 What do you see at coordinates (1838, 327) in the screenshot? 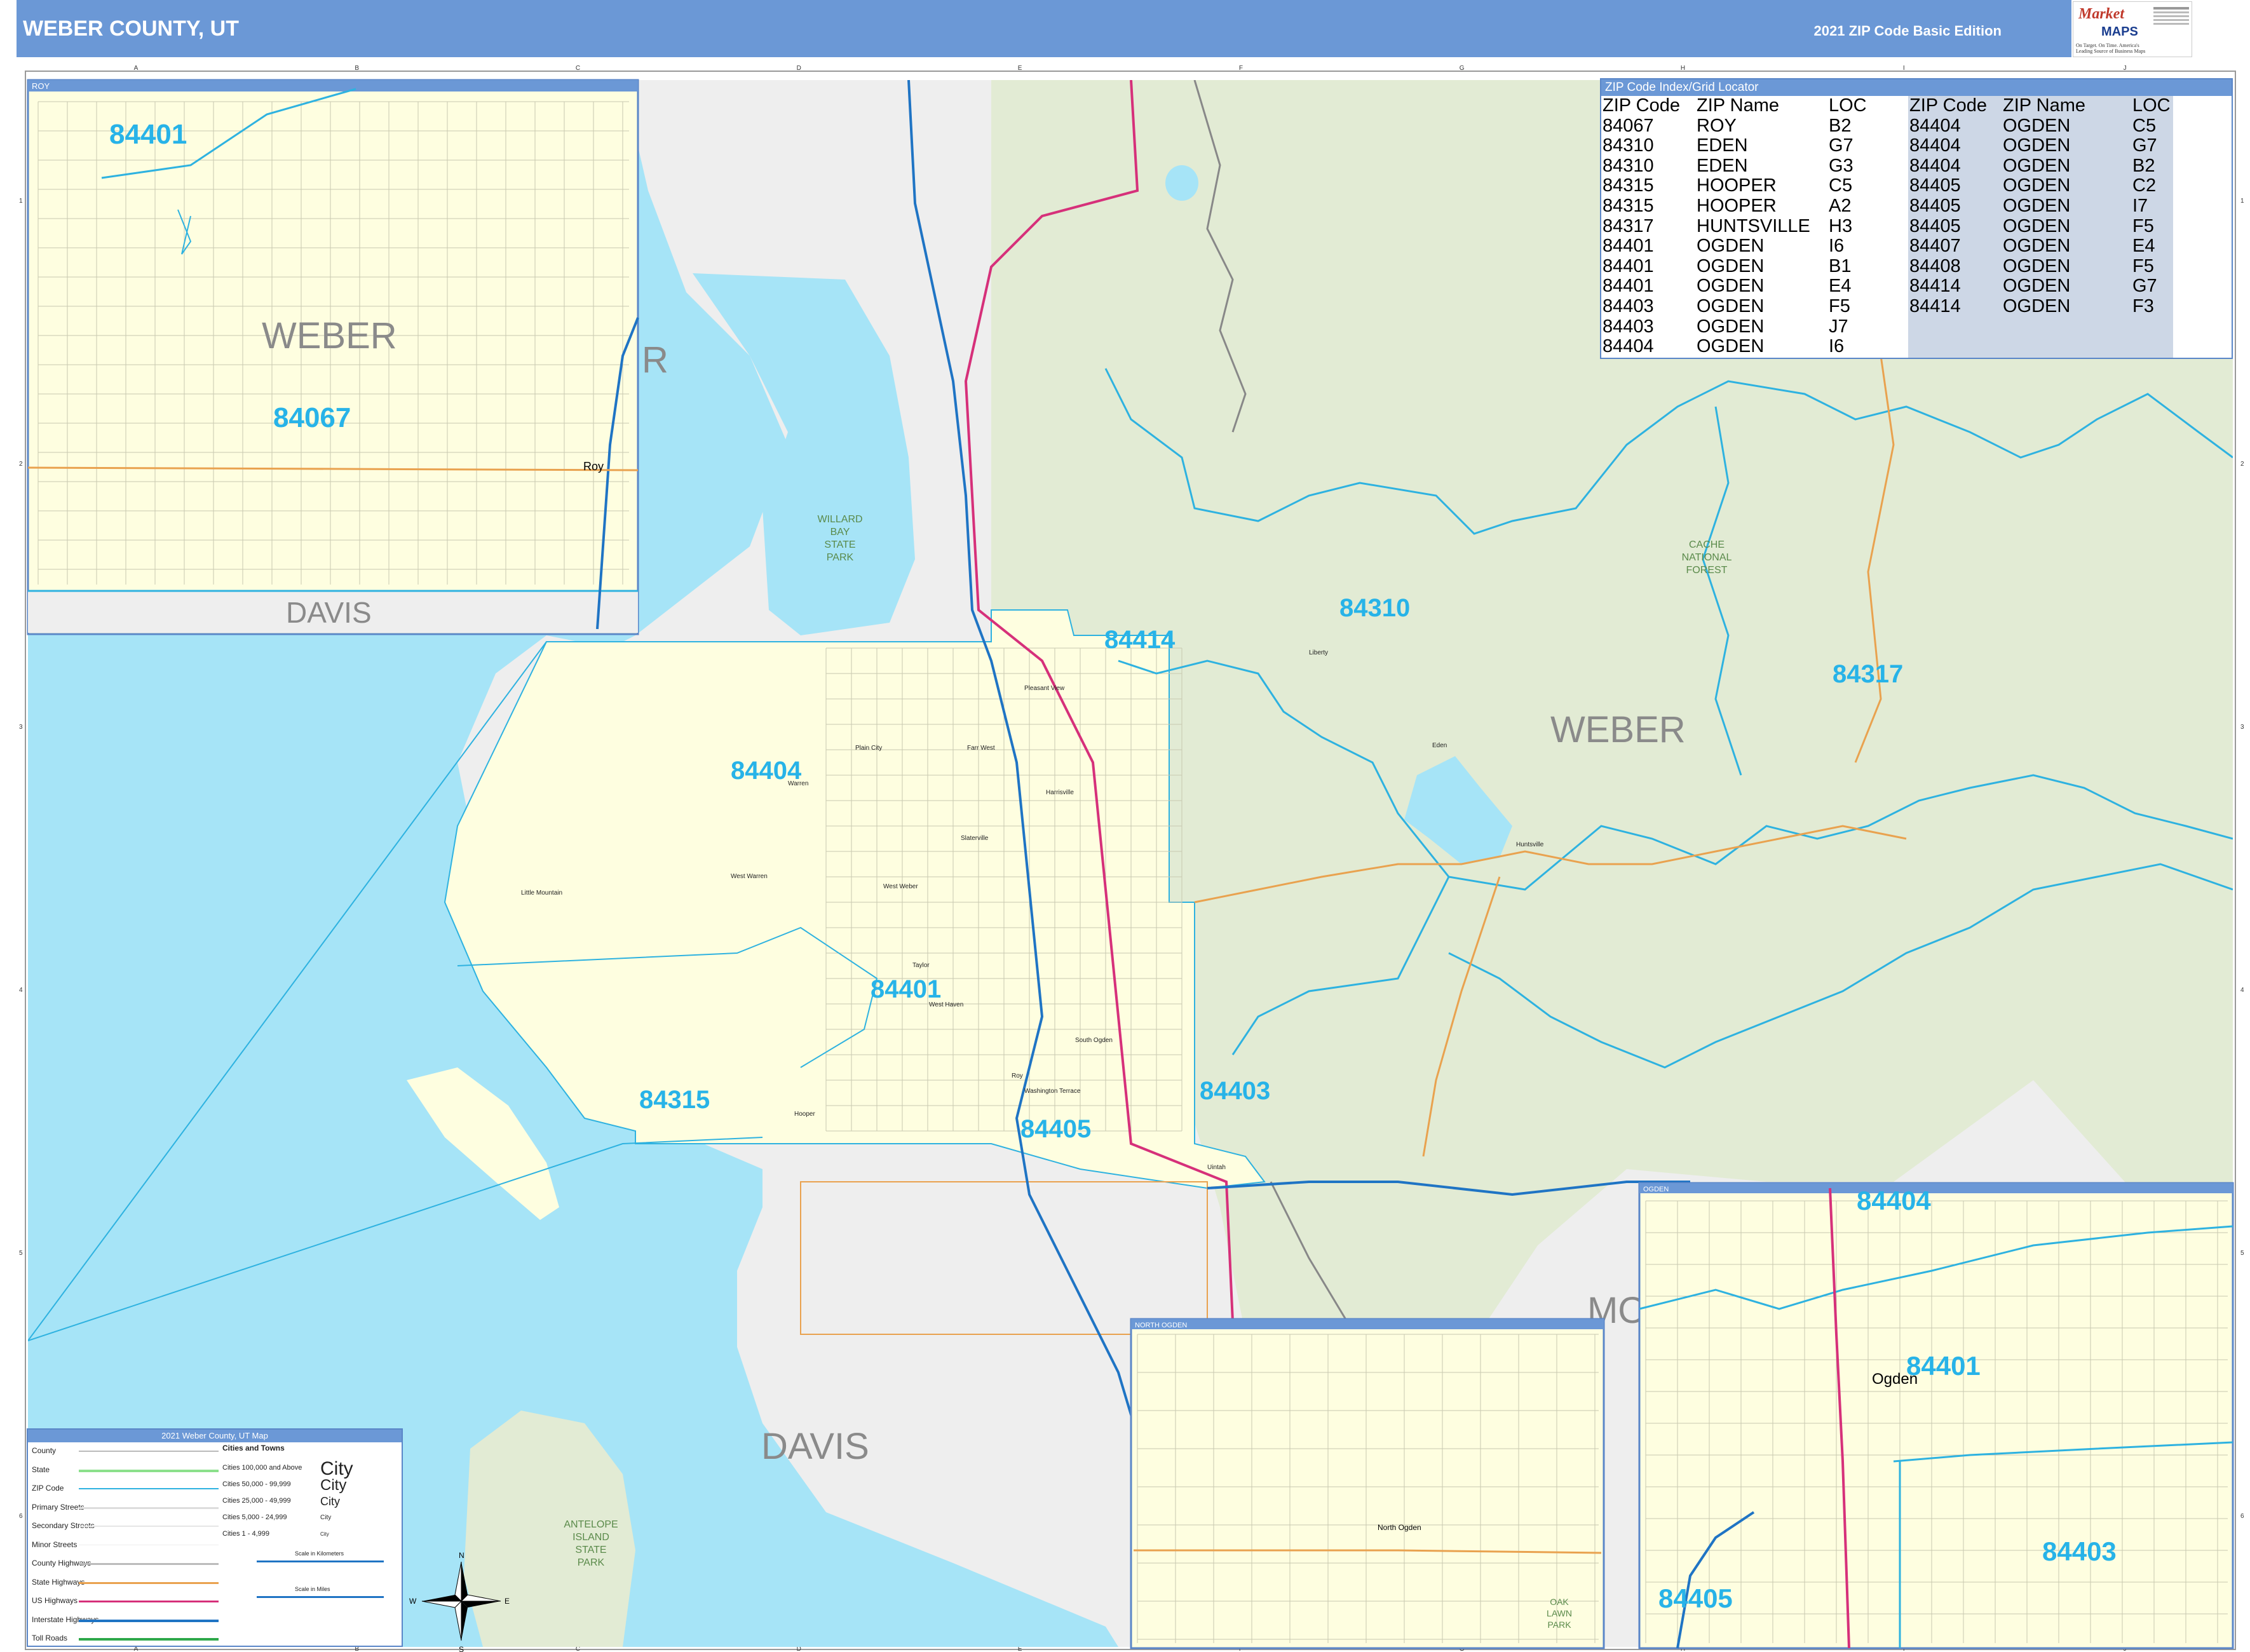
I see `zip-index-cell: J7` at bounding box center [1838, 327].